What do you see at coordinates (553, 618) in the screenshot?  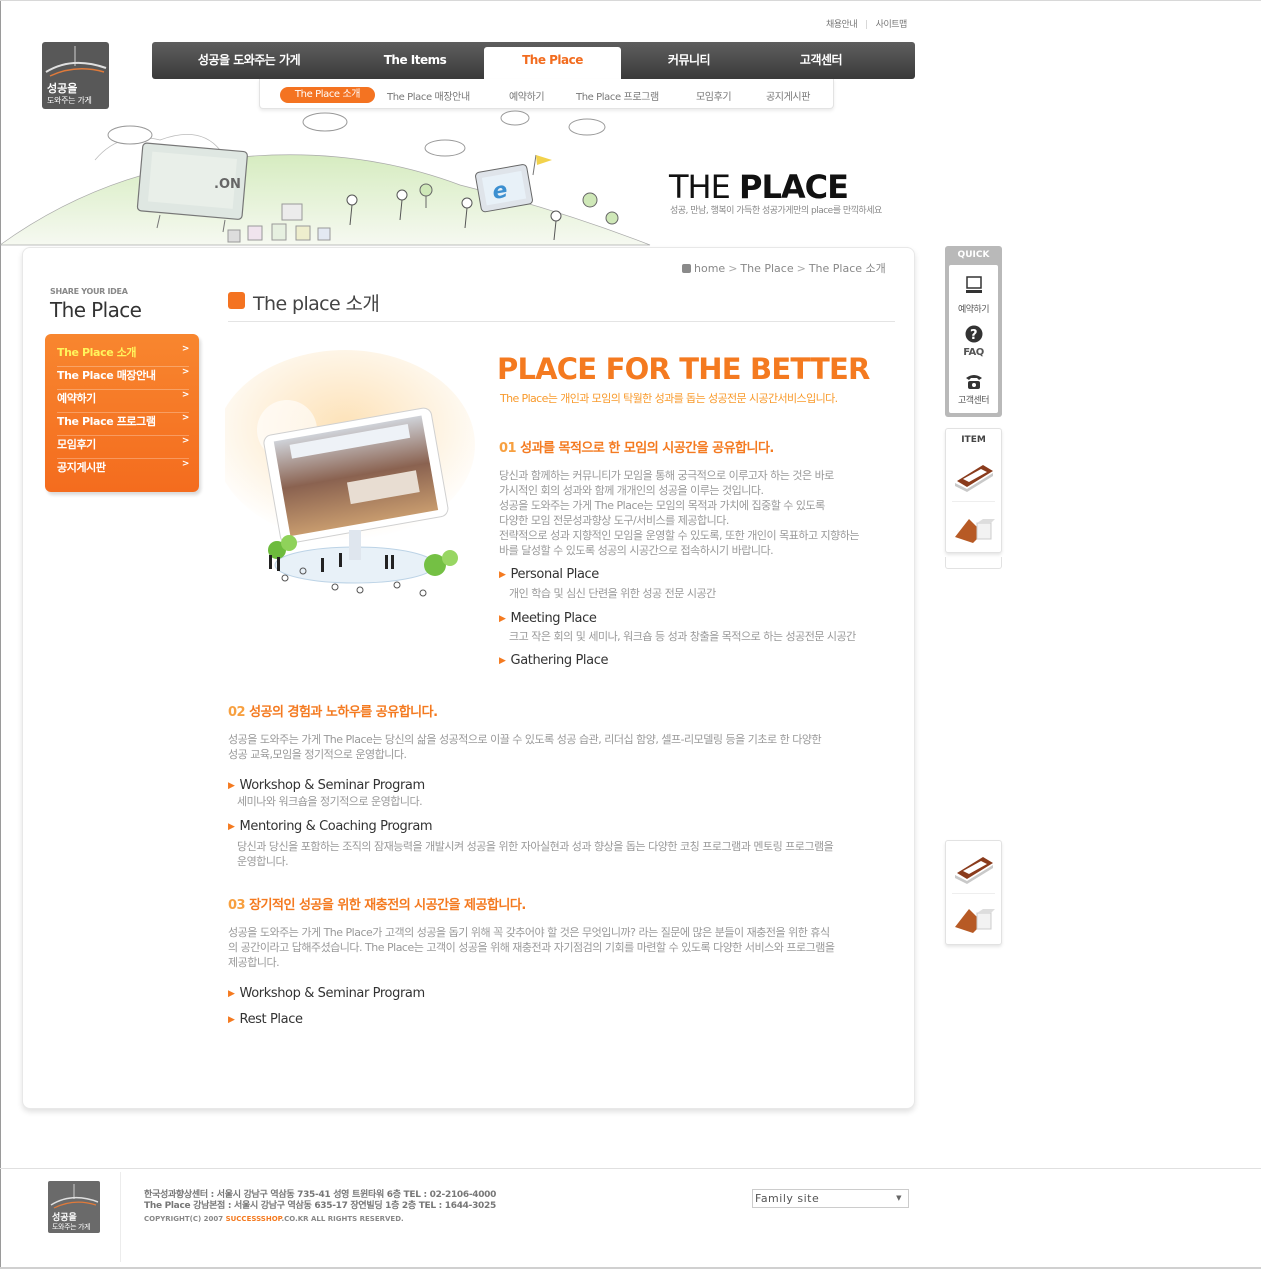 I see `bullet-title: Meeting Place` at bounding box center [553, 618].